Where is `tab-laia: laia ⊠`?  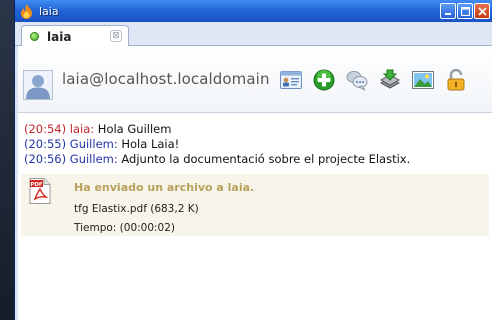
tab-laia: laia ⊠ is located at coordinates (75, 36).